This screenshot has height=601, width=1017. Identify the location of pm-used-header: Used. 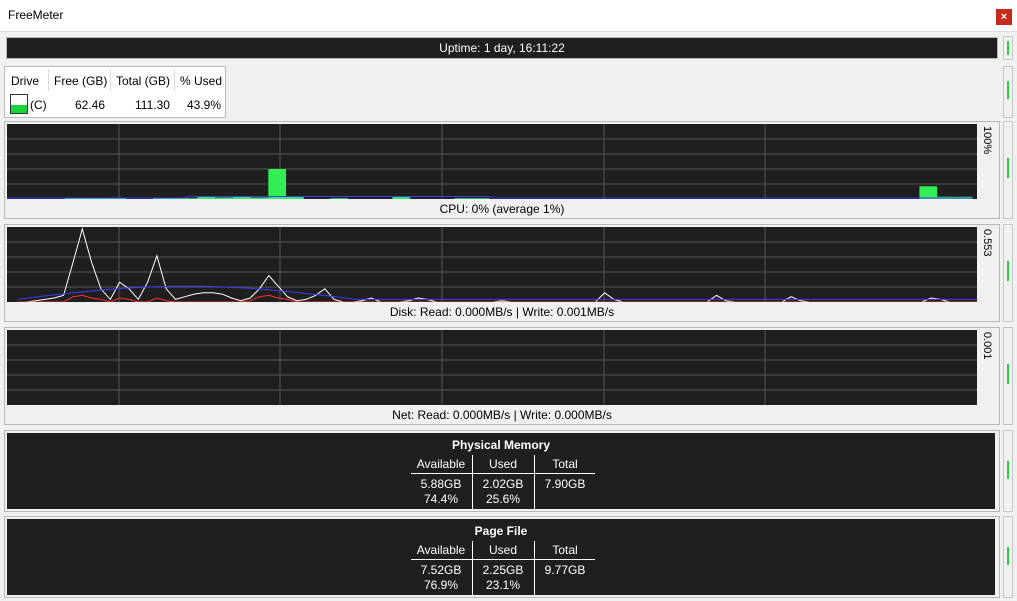
(502, 464).